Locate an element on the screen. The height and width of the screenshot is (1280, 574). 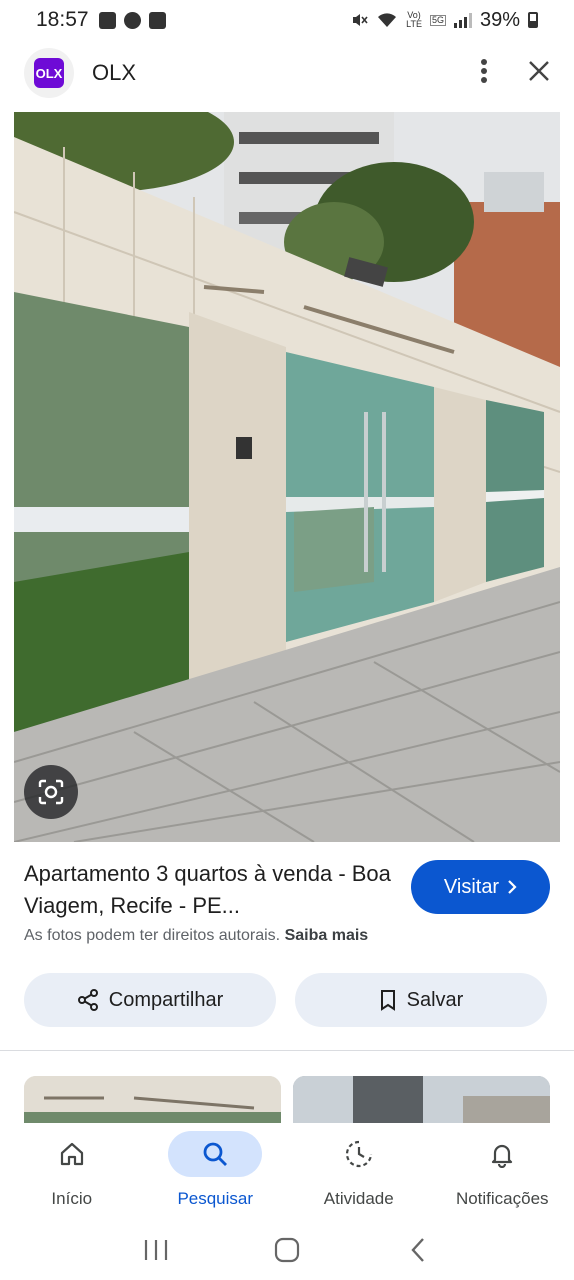
signal-icon is located at coordinates (462, 20).